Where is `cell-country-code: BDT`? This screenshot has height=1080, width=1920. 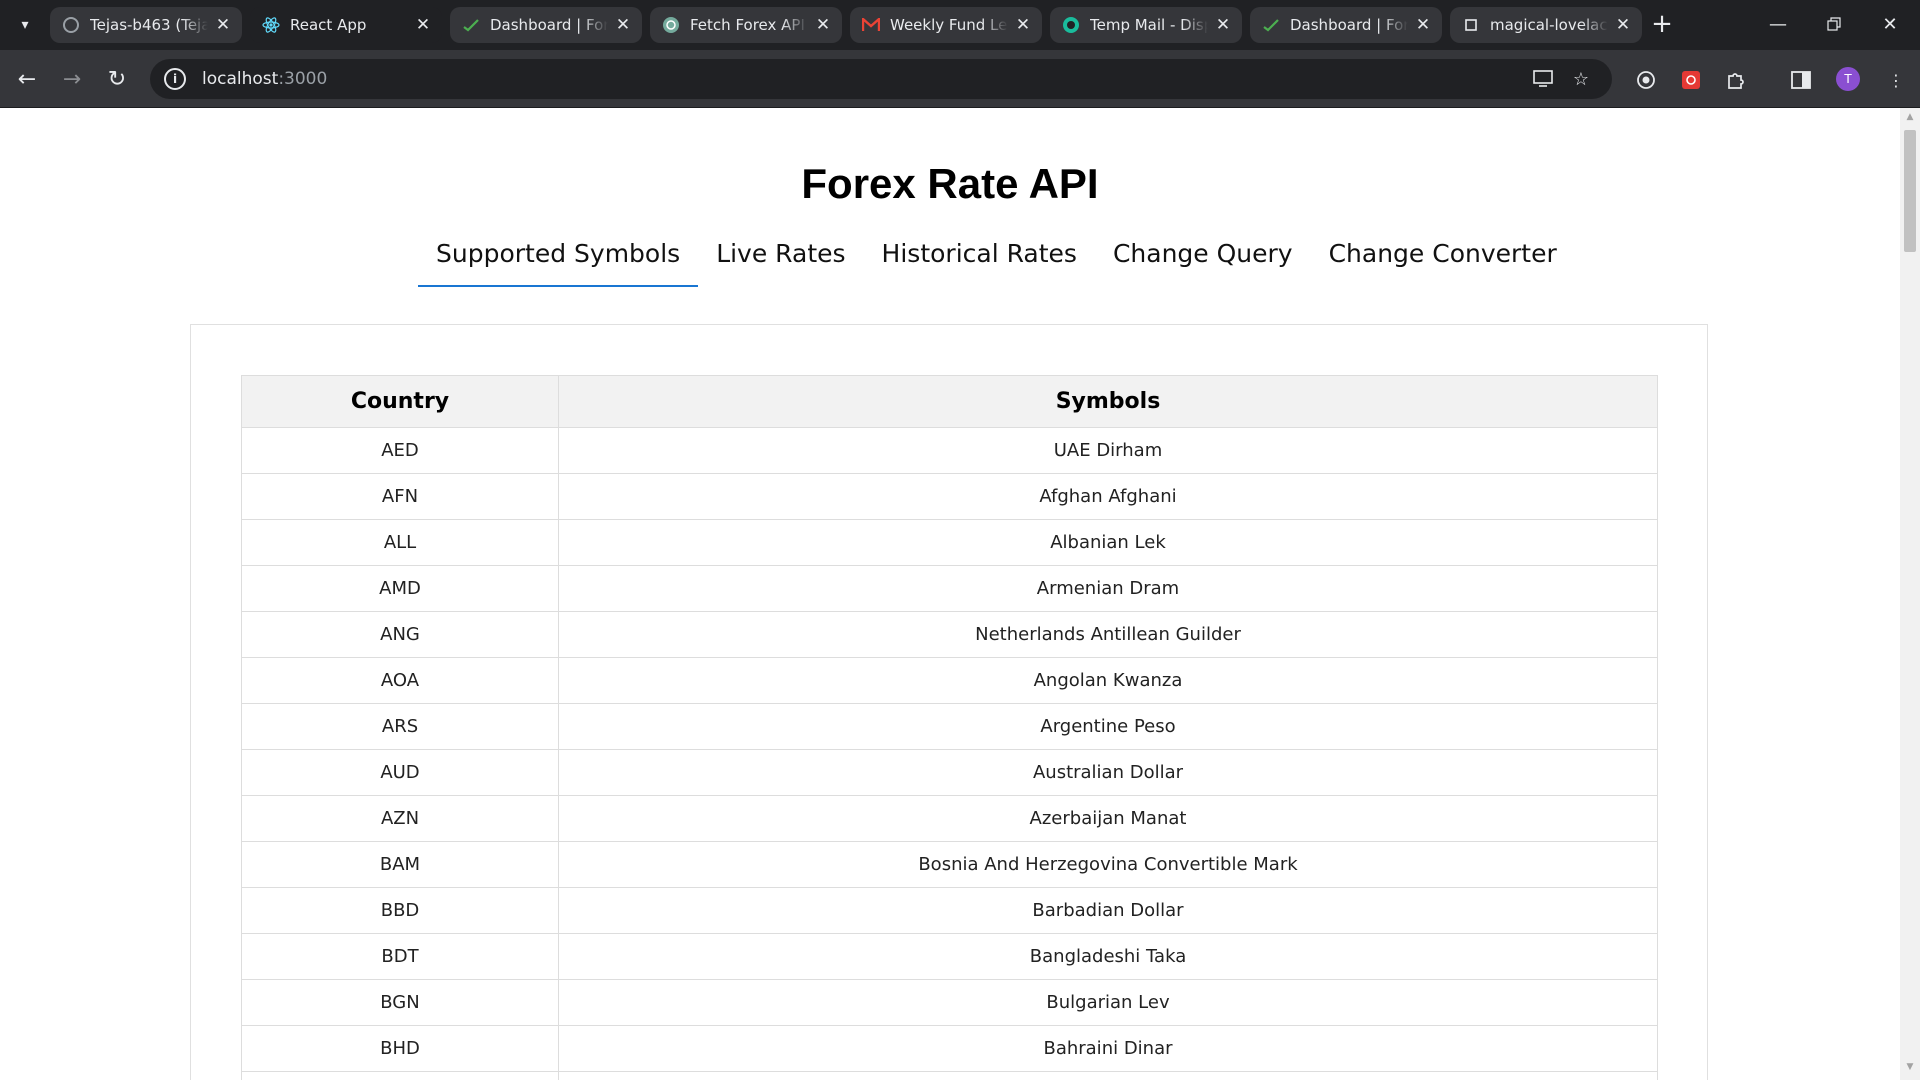 cell-country-code: BDT is located at coordinates (400, 956).